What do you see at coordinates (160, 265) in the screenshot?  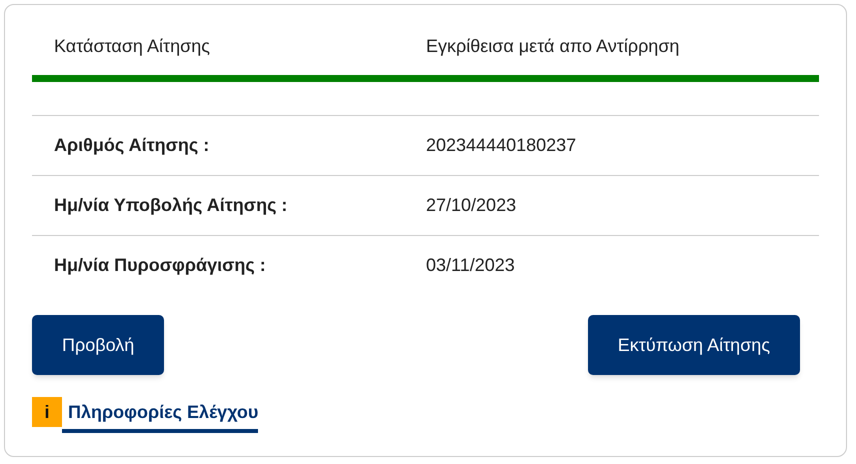 I see `detail-label: Ημ/νία Πυροσφράγισης :` at bounding box center [160, 265].